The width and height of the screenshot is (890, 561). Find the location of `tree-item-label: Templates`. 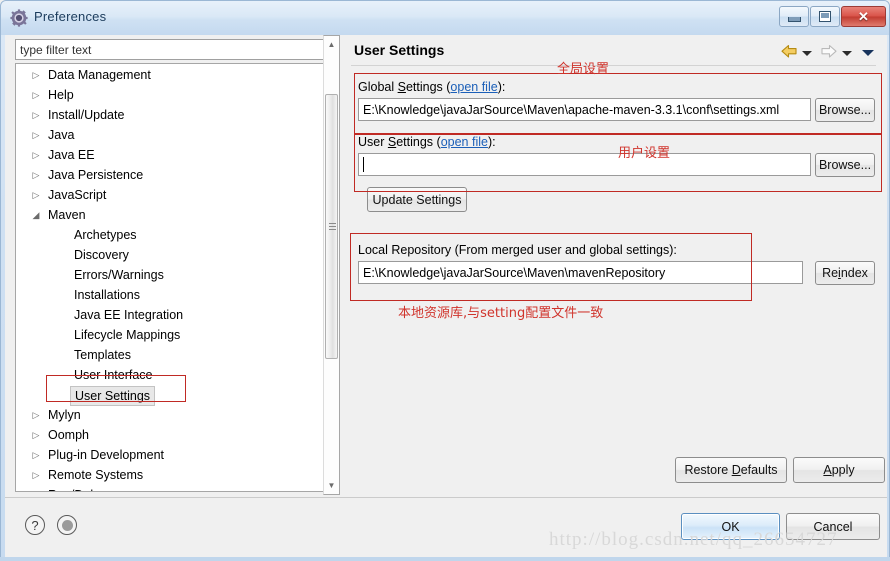

tree-item-label: Templates is located at coordinates (102, 355).